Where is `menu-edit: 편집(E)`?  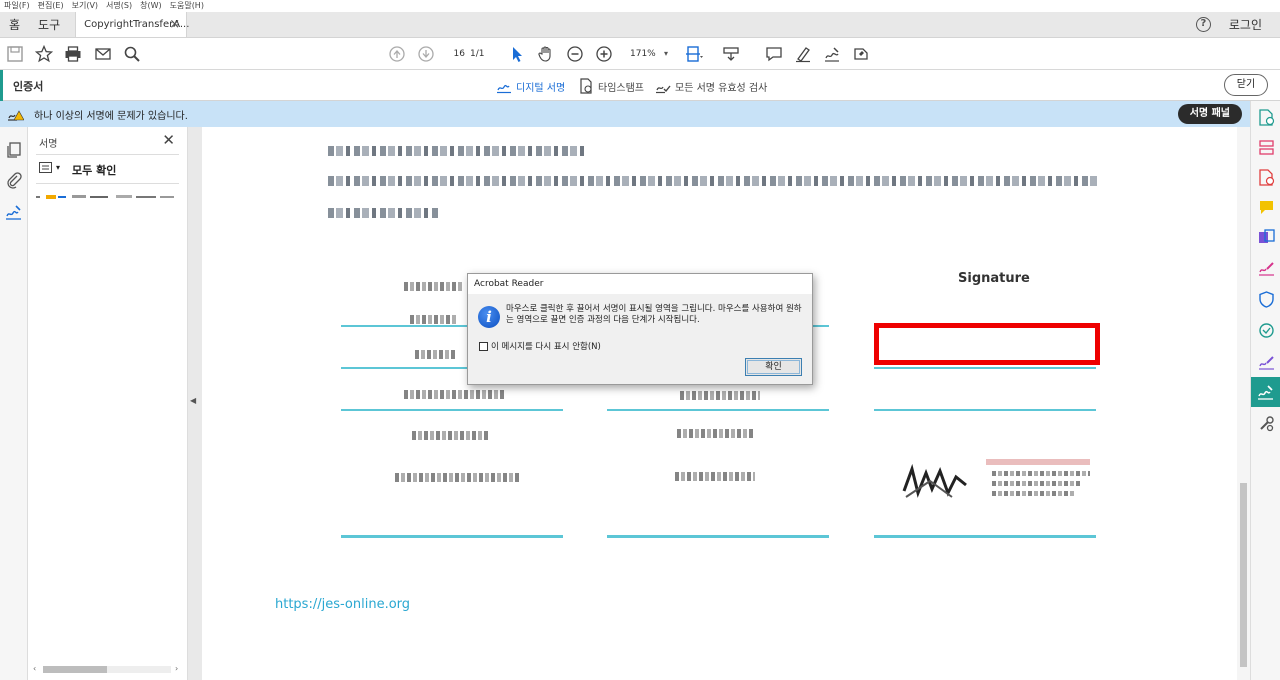 menu-edit: 편집(E) is located at coordinates (51, 6).